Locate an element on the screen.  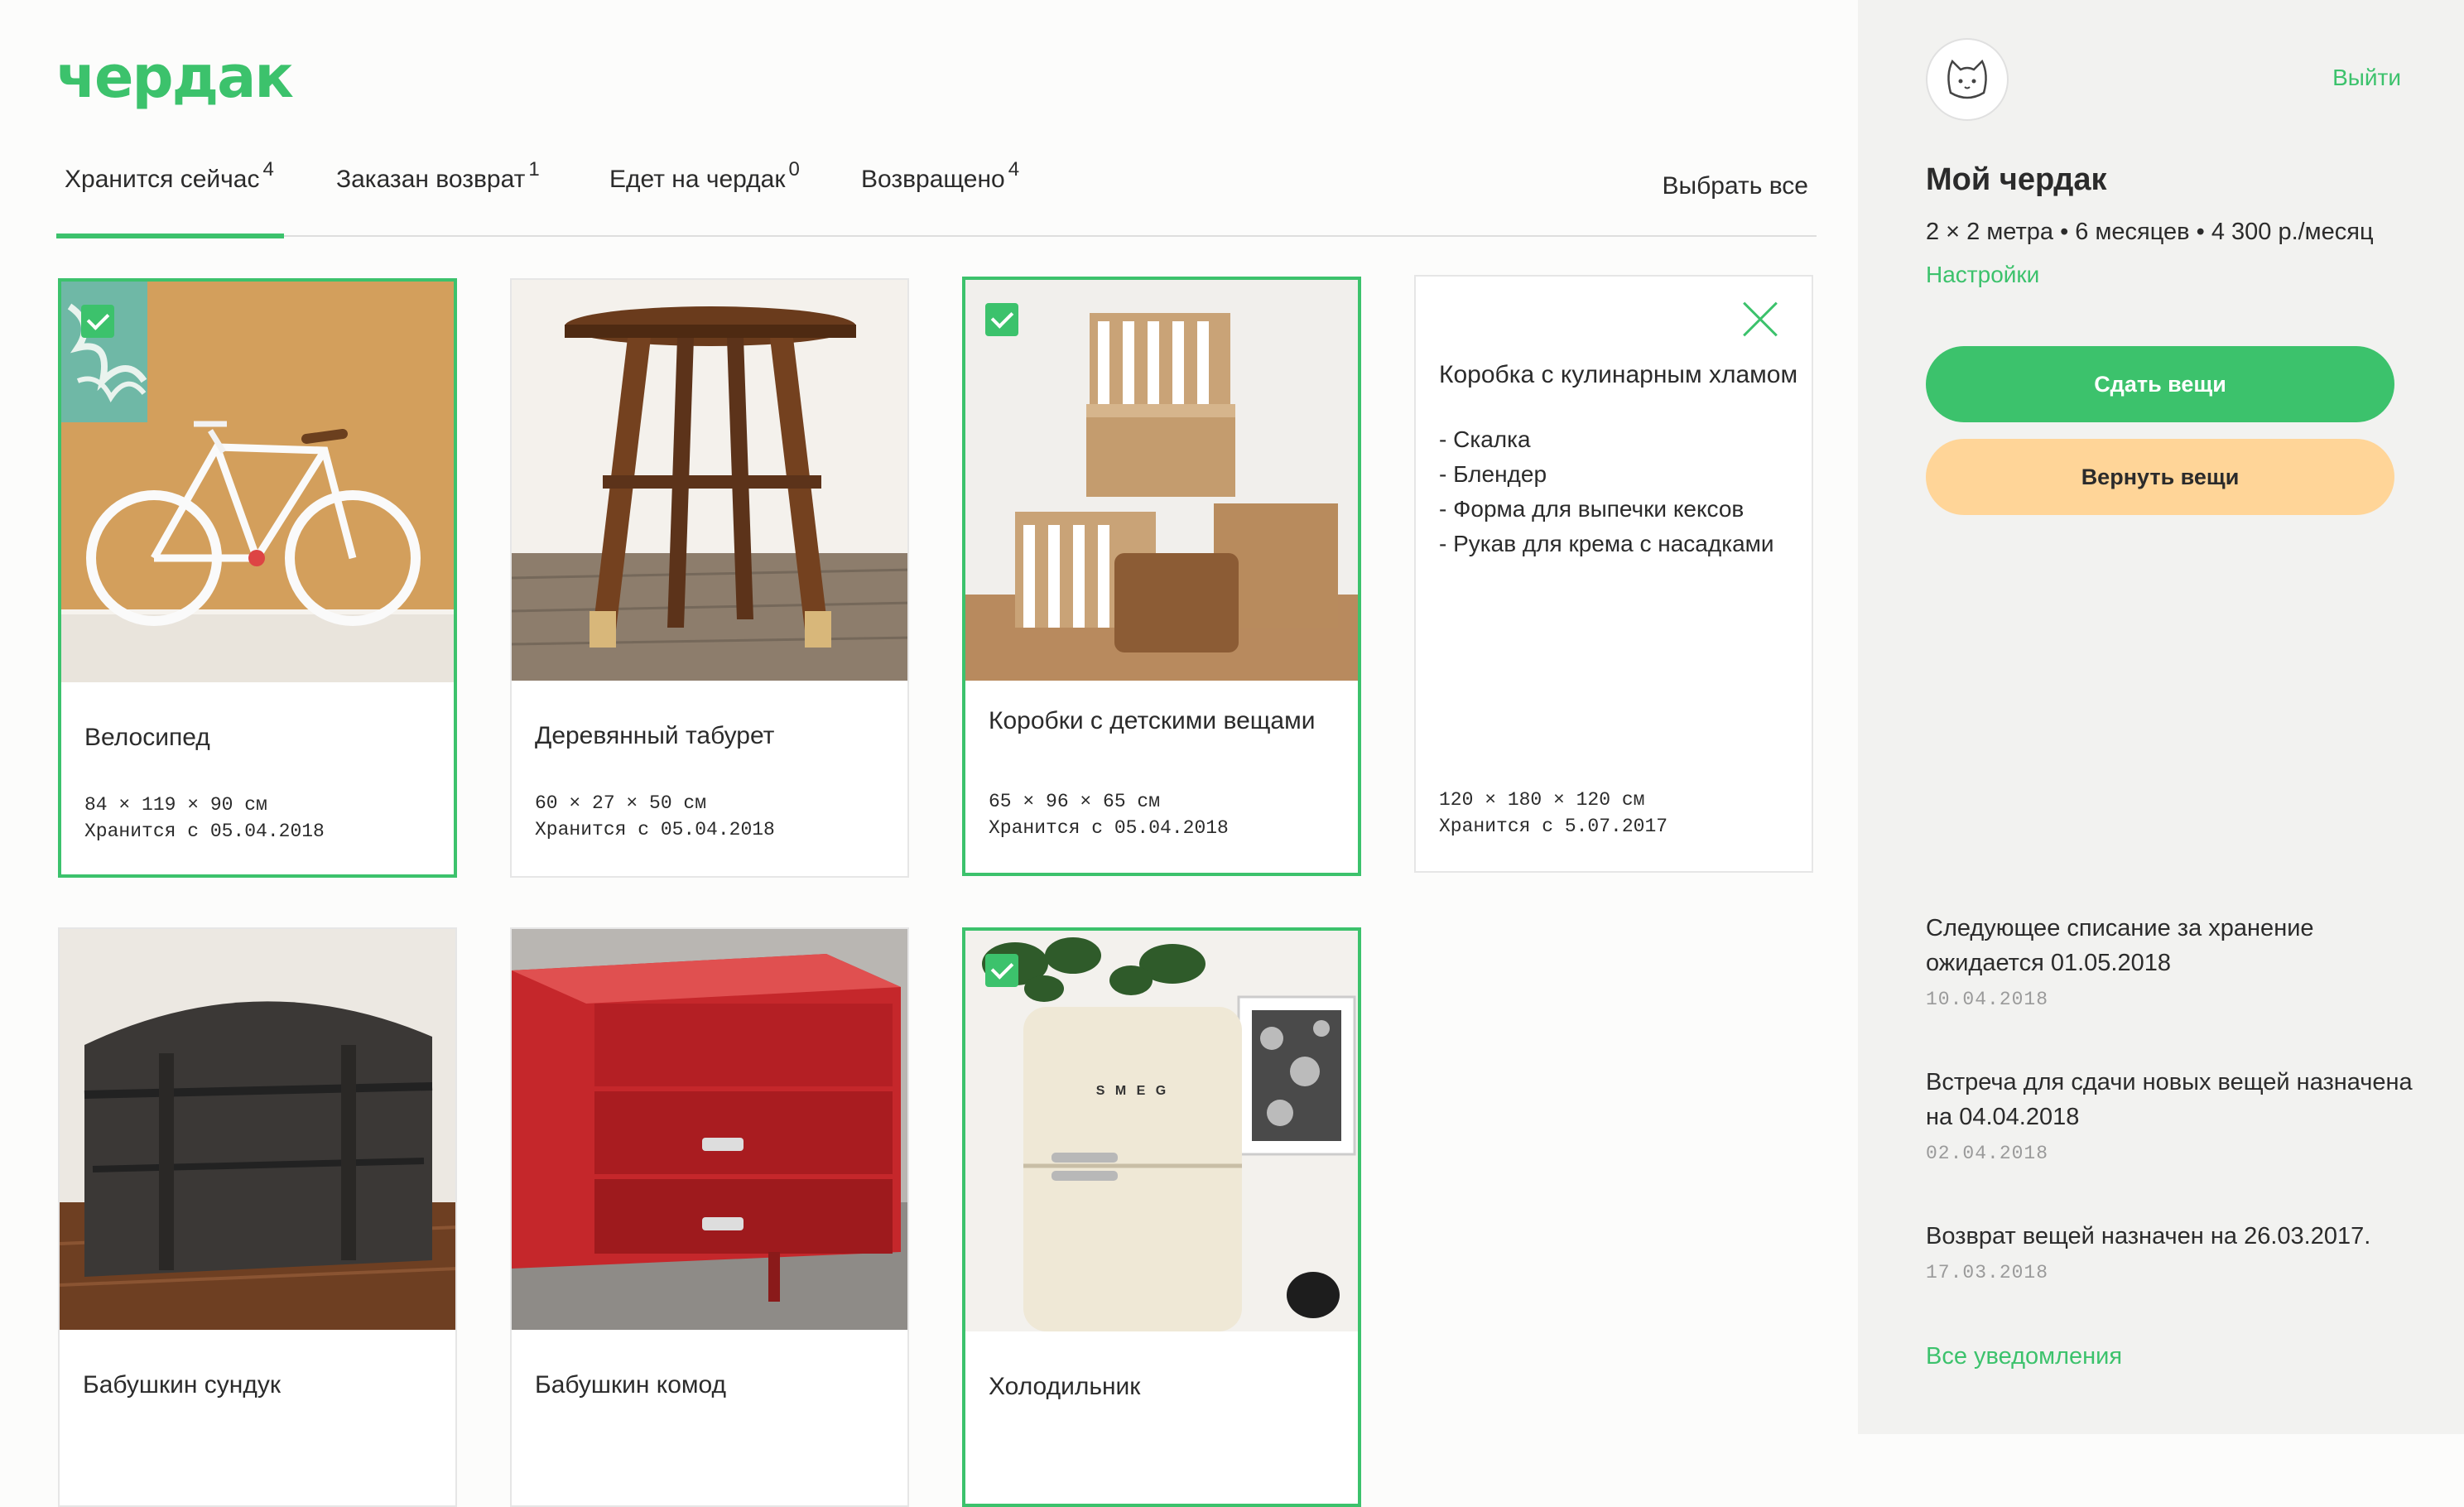
item-title: Холодильник is located at coordinates (1065, 1386).